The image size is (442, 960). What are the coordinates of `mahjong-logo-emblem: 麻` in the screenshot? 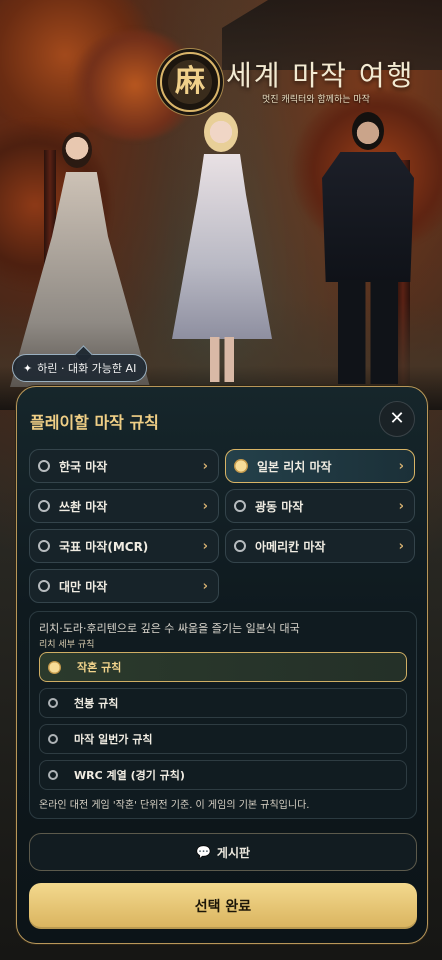 It's located at (190, 82).